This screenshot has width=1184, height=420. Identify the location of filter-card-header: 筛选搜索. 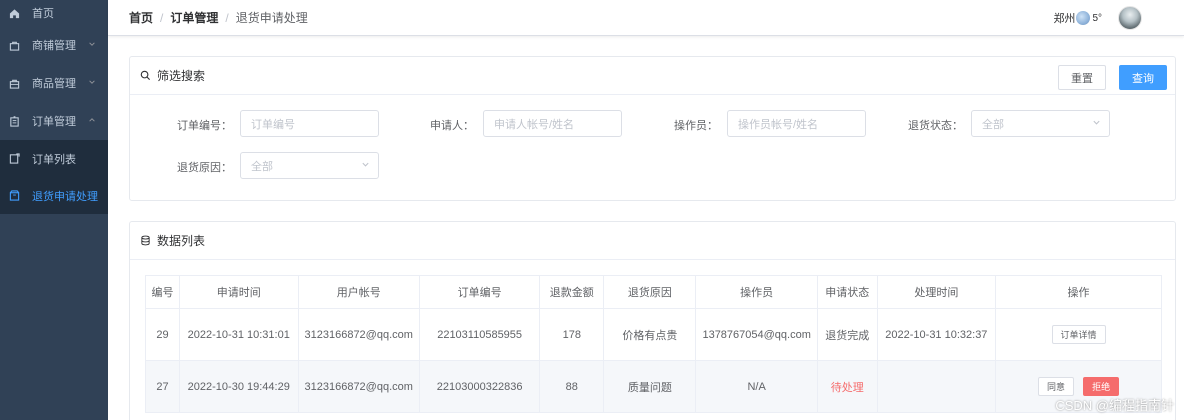
(652, 76).